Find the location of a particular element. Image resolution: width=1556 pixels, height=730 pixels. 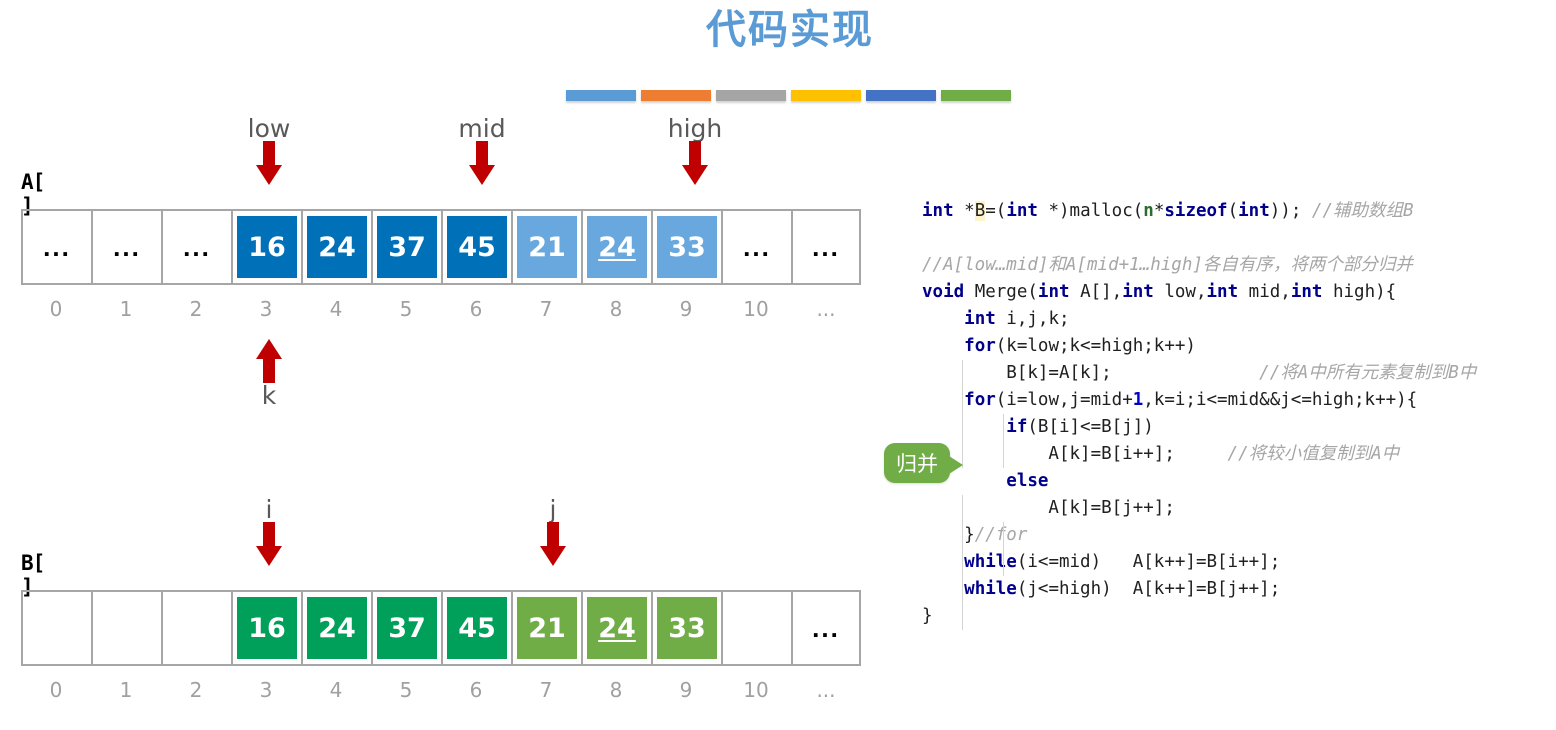

pointer-marker-high: high is located at coordinates (695, 150).